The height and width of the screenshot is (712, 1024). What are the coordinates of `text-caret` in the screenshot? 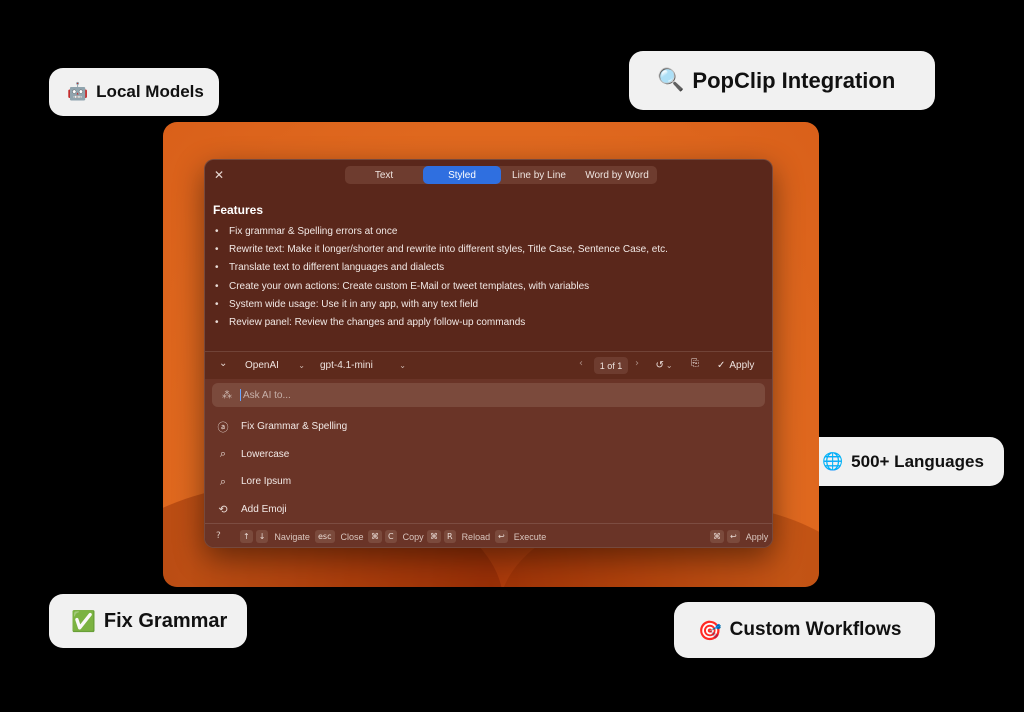 It's located at (240, 395).